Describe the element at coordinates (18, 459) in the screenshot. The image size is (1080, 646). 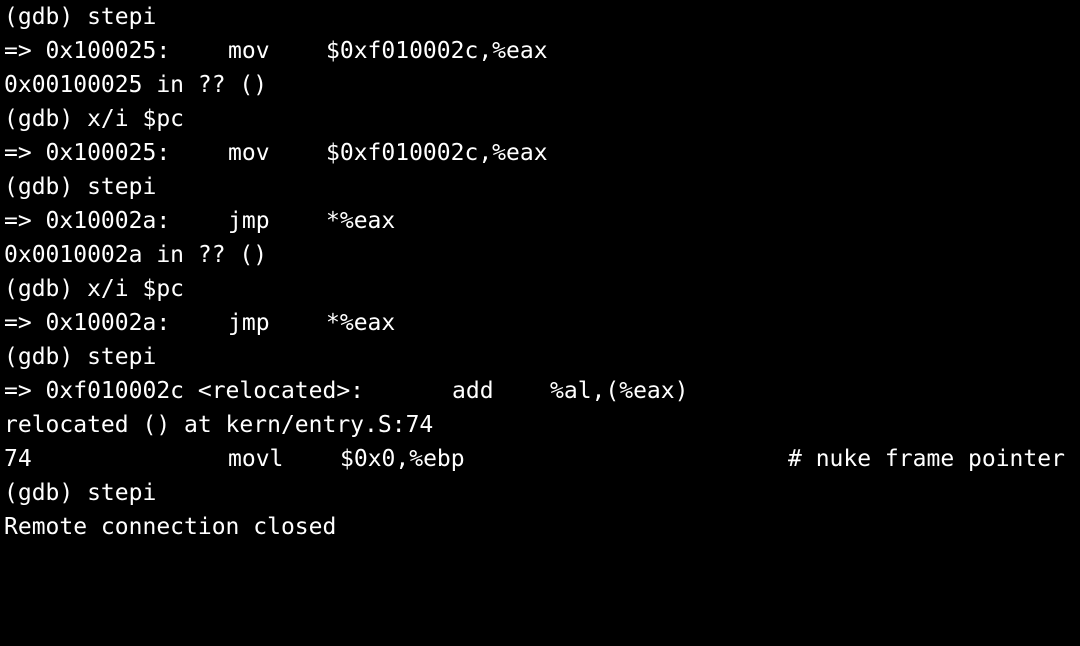
I see `source-line-number: 74` at that location.